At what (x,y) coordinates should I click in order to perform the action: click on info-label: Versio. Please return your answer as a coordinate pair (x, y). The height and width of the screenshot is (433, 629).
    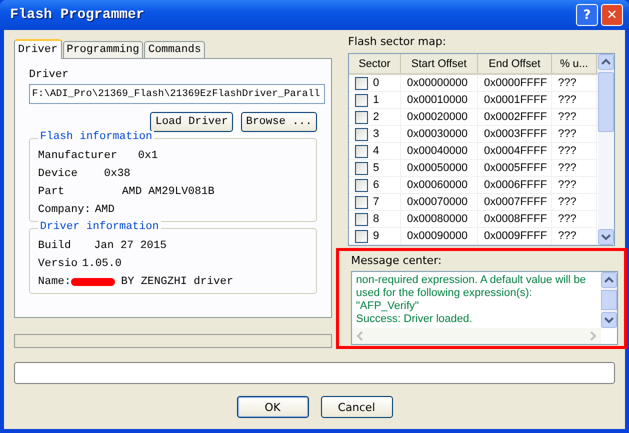
    Looking at the image, I should click on (58, 264).